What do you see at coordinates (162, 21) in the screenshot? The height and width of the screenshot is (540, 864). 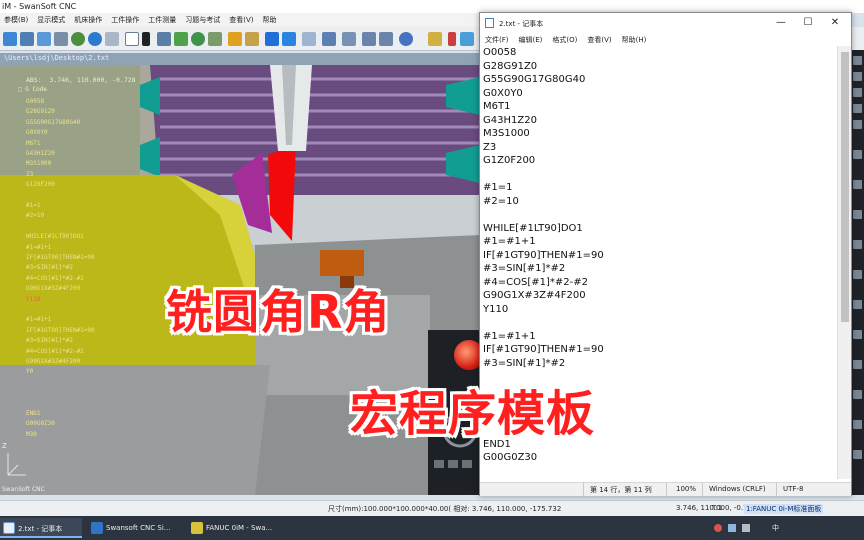 I see `cnc-menu-item: 工件测量` at bounding box center [162, 21].